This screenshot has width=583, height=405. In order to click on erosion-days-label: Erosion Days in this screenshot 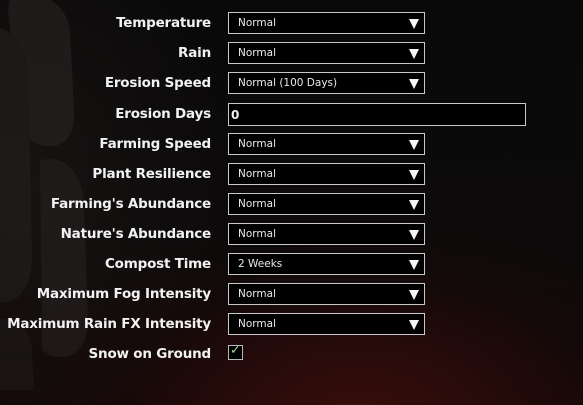, I will do `click(163, 114)`.